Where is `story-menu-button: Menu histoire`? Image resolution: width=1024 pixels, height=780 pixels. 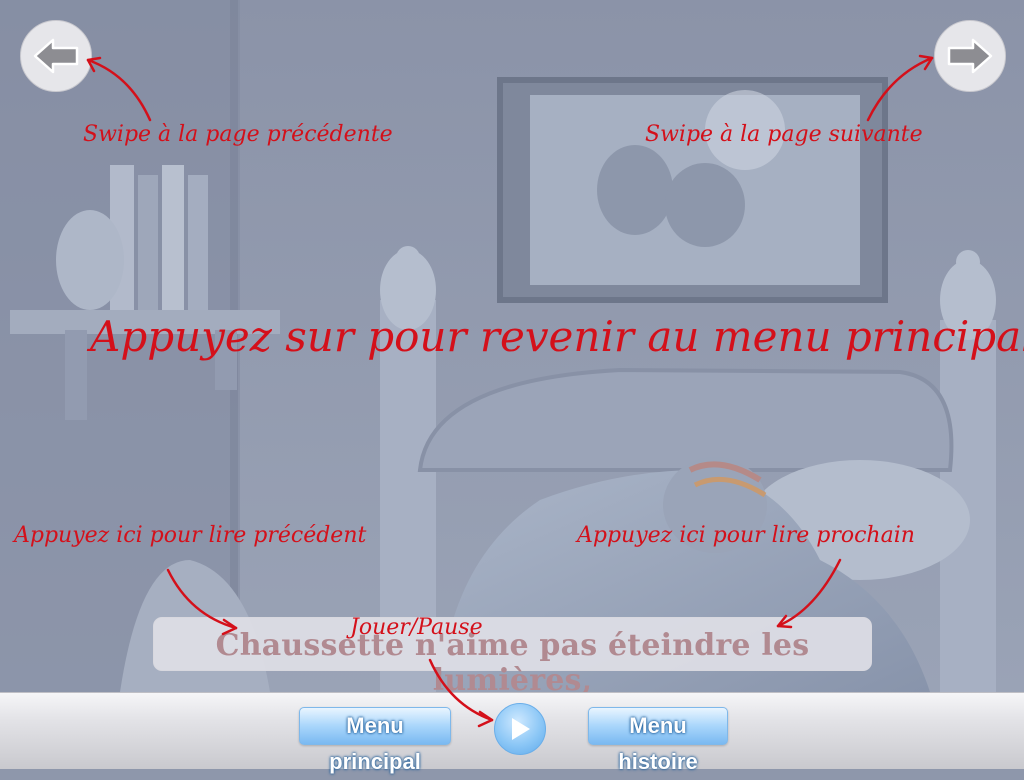
story-menu-button: Menu histoire is located at coordinates (658, 740).